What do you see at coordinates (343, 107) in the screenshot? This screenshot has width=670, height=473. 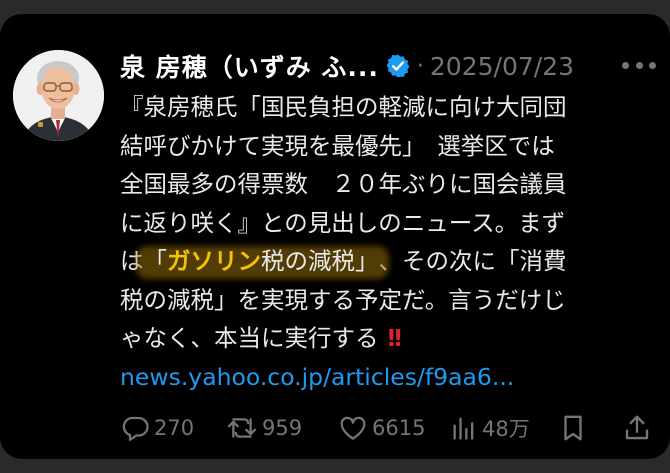 I see `body-line: 『泉房穂氏「国民負担の軽減に向け大同団` at bounding box center [343, 107].